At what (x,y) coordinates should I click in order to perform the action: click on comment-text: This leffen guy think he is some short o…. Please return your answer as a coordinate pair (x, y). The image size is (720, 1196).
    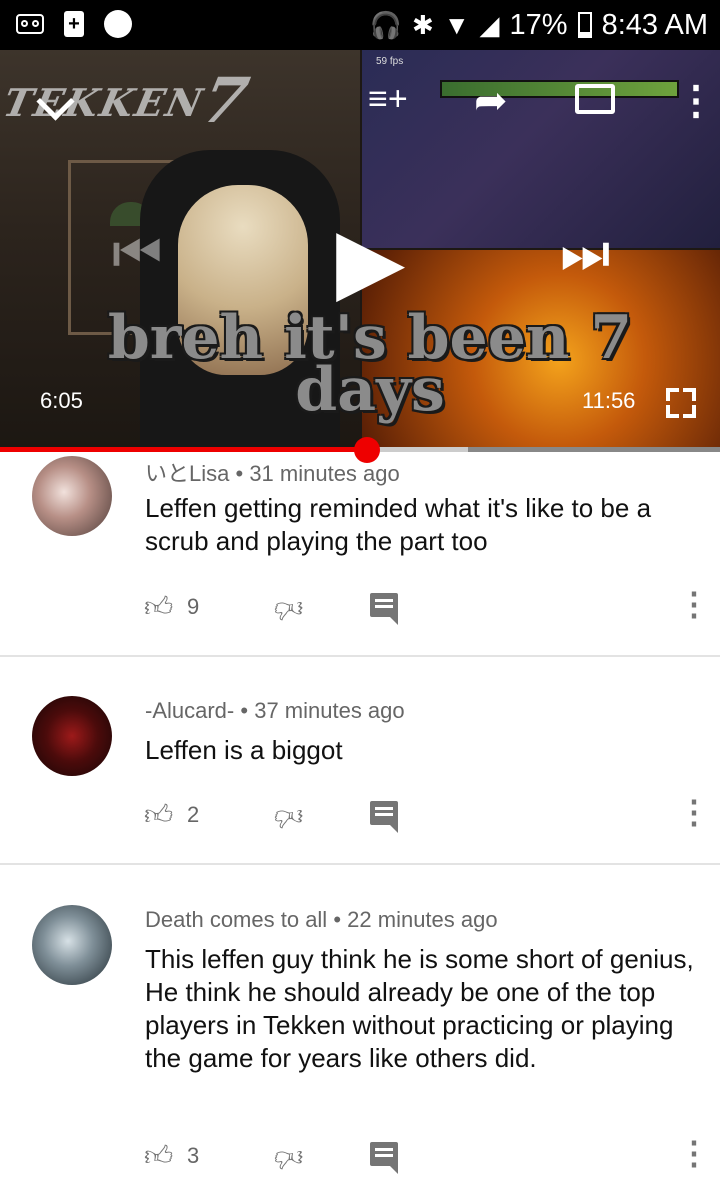
    Looking at the image, I should click on (419, 1008).